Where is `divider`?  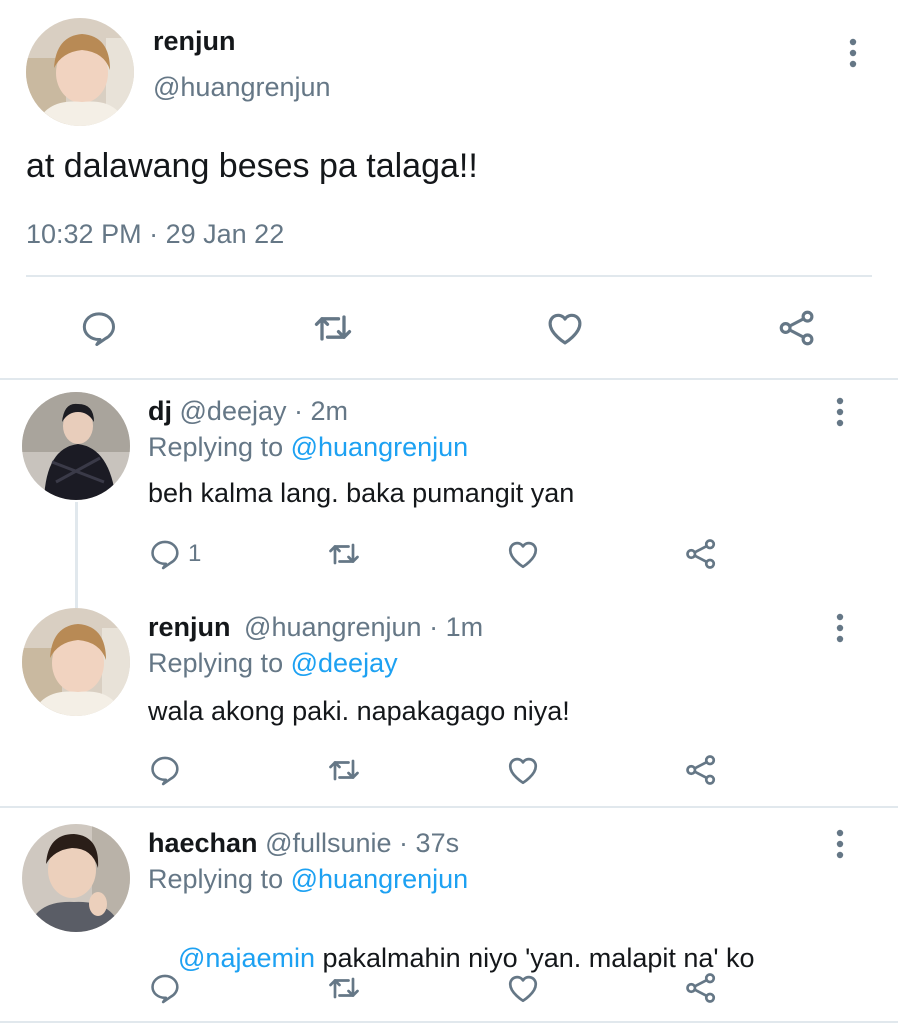 divider is located at coordinates (449, 276).